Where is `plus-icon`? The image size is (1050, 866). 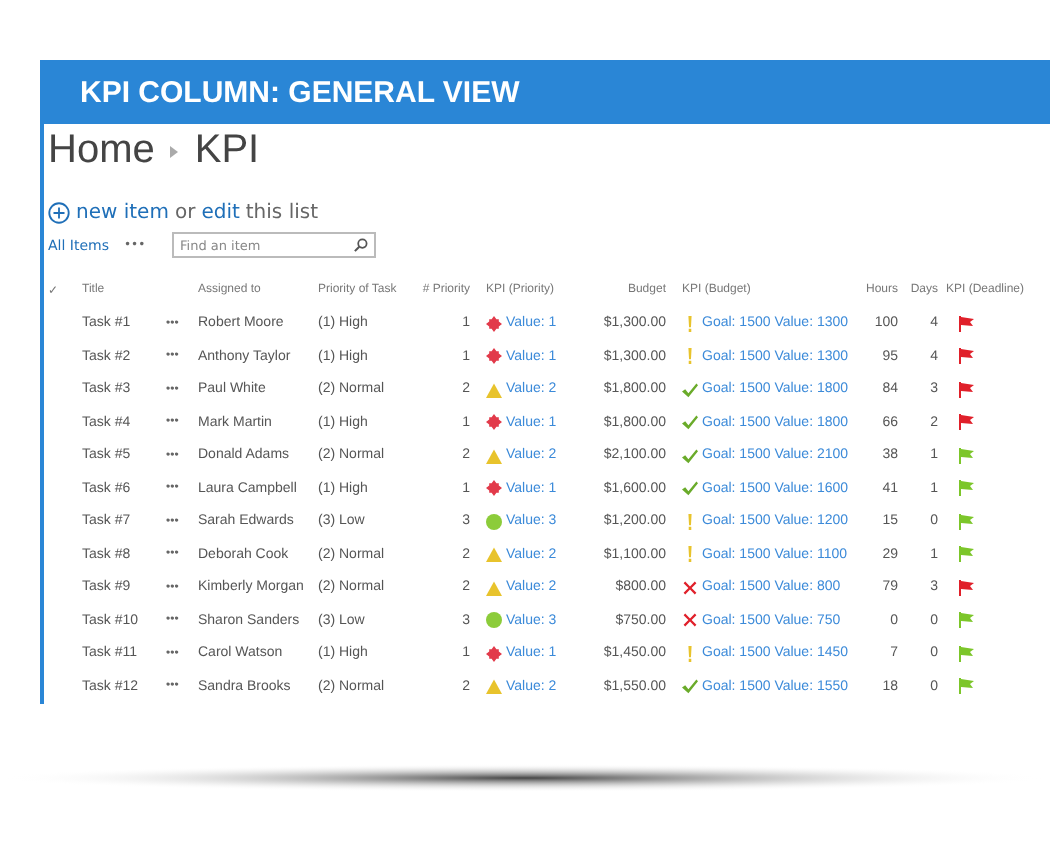
plus-icon is located at coordinates (59, 213).